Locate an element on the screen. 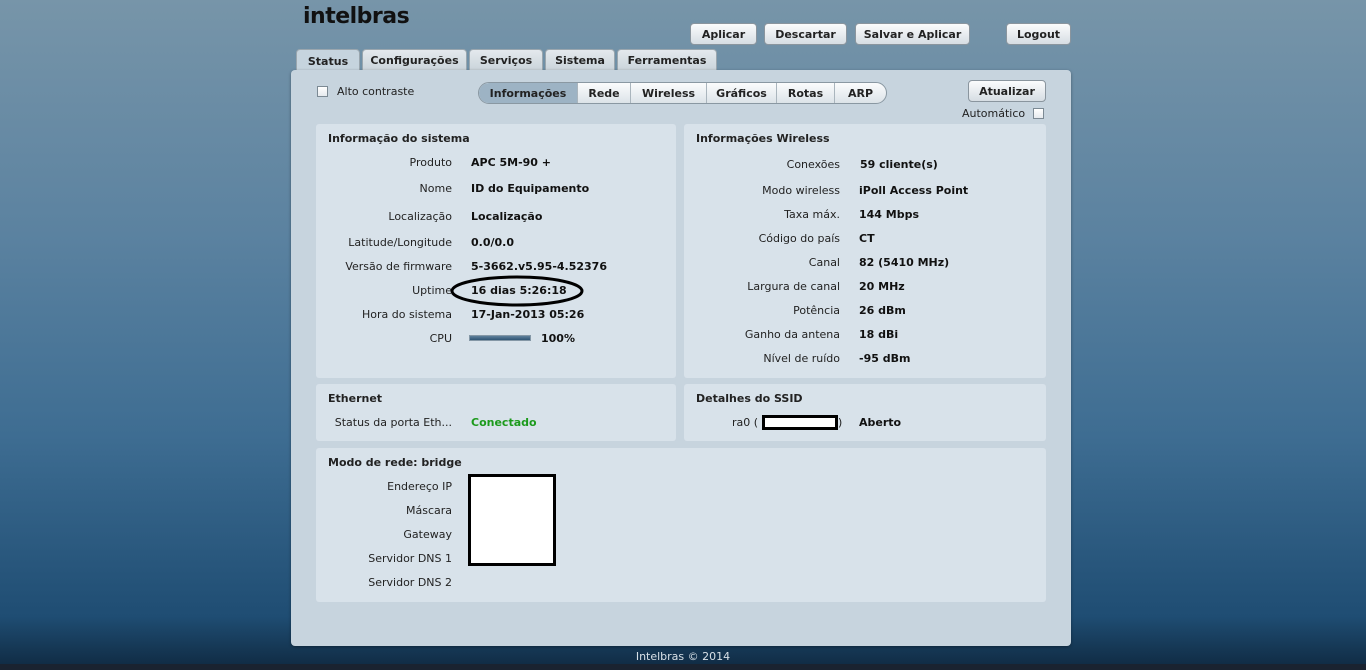 This screenshot has height=670, width=1366. network-row: Máscara is located at coordinates (681, 511).